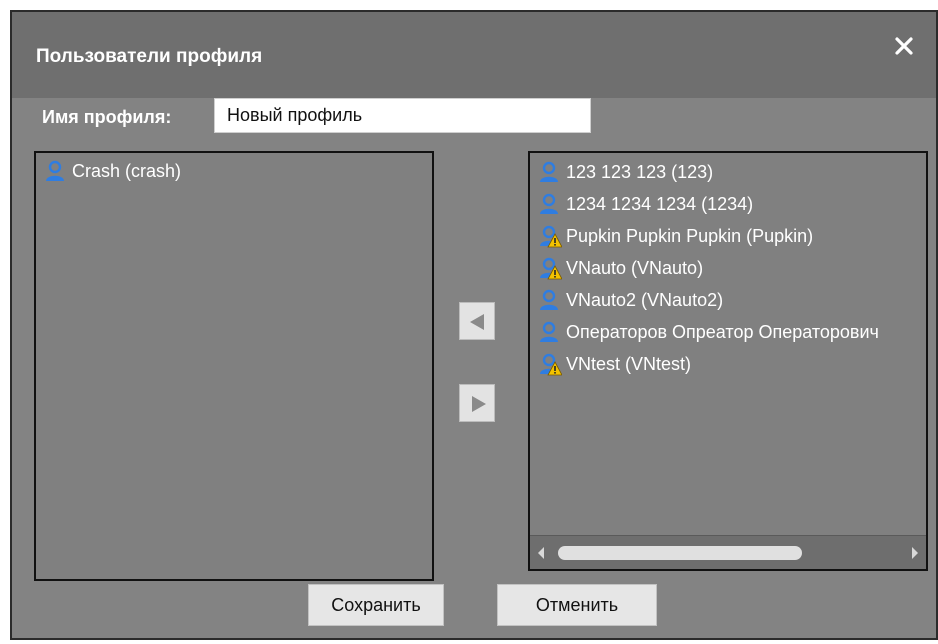 Image resolution: width=938 pixels, height=644 pixels. I want to click on close-icon, so click(904, 46).